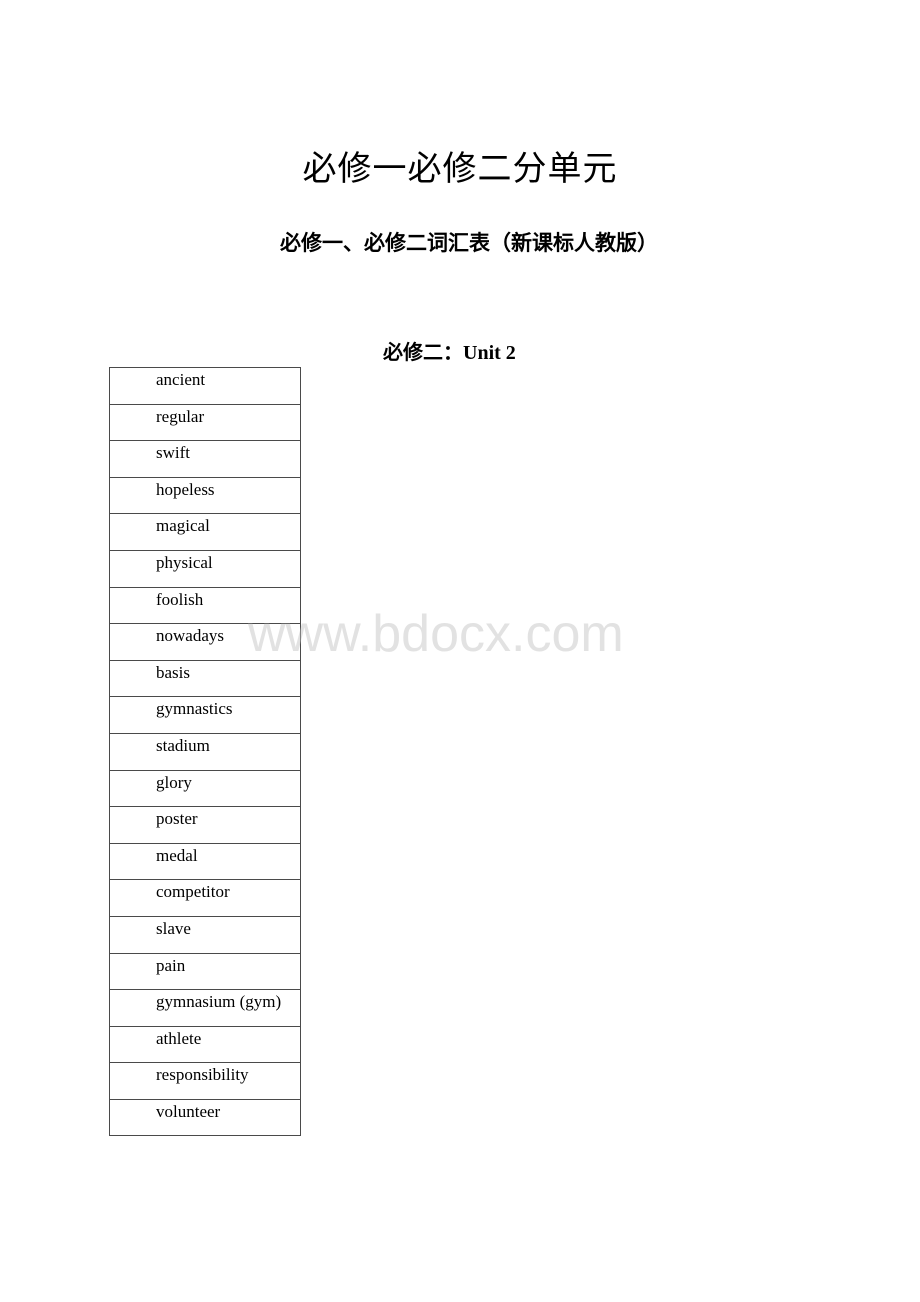 This screenshot has width=920, height=1302. Describe the element at coordinates (449, 353) in the screenshot. I see `section-heading: 必修二：Unit 2` at that location.